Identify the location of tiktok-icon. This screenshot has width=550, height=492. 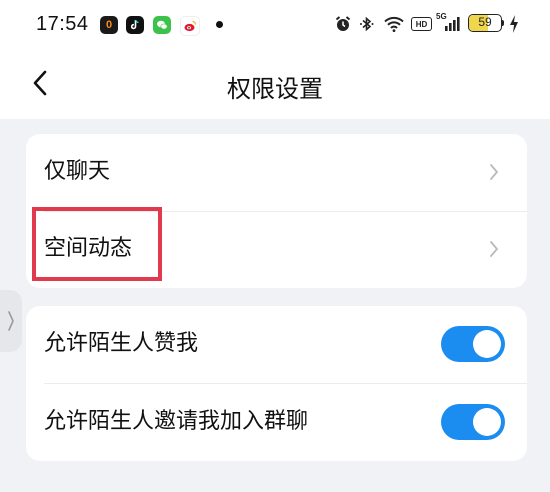
(135, 25).